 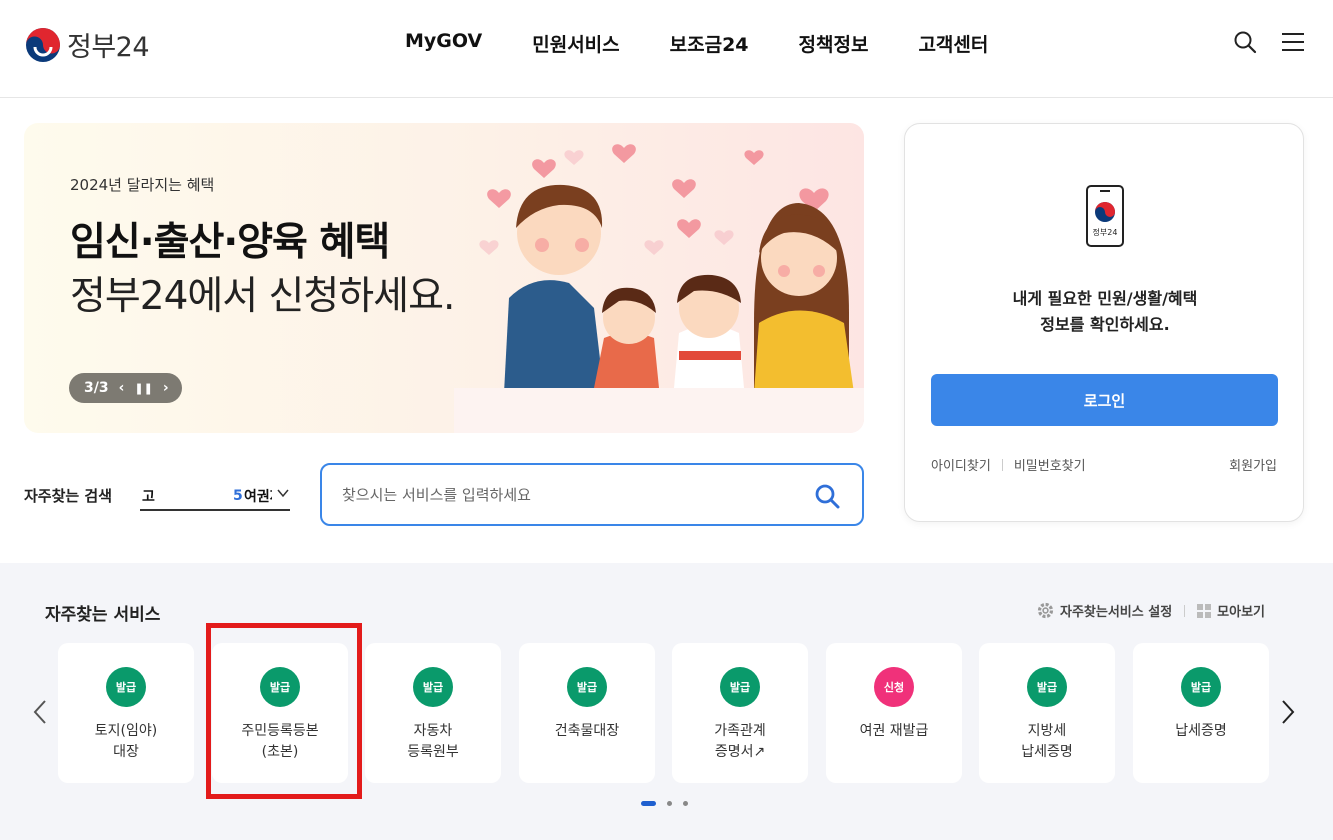 What do you see at coordinates (433, 742) in the screenshot?
I see `service-name: 자동차등록원부` at bounding box center [433, 742].